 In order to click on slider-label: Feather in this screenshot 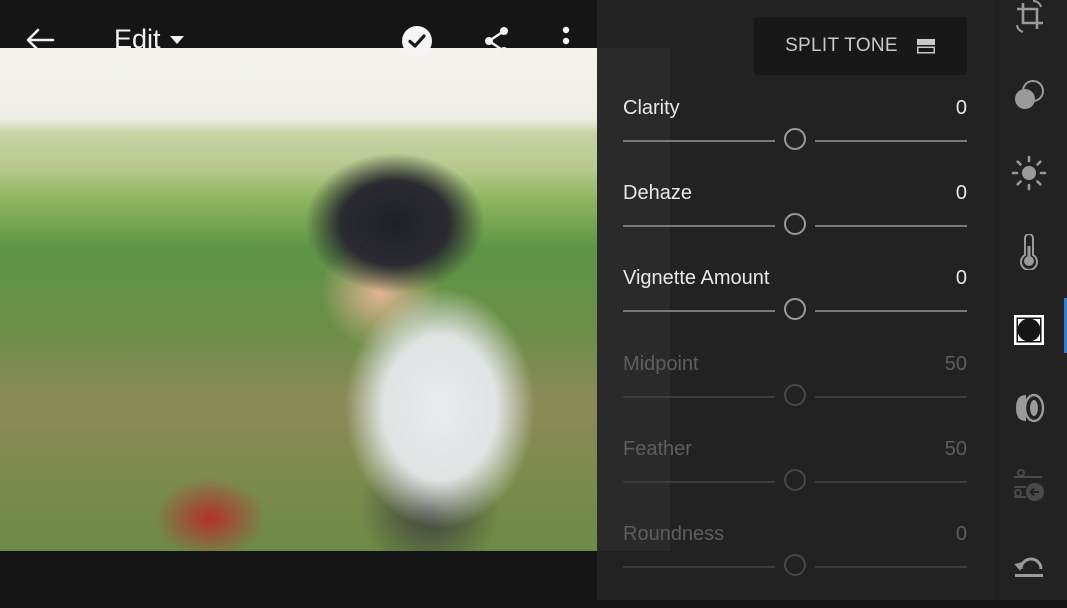, I will do `click(657, 449)`.